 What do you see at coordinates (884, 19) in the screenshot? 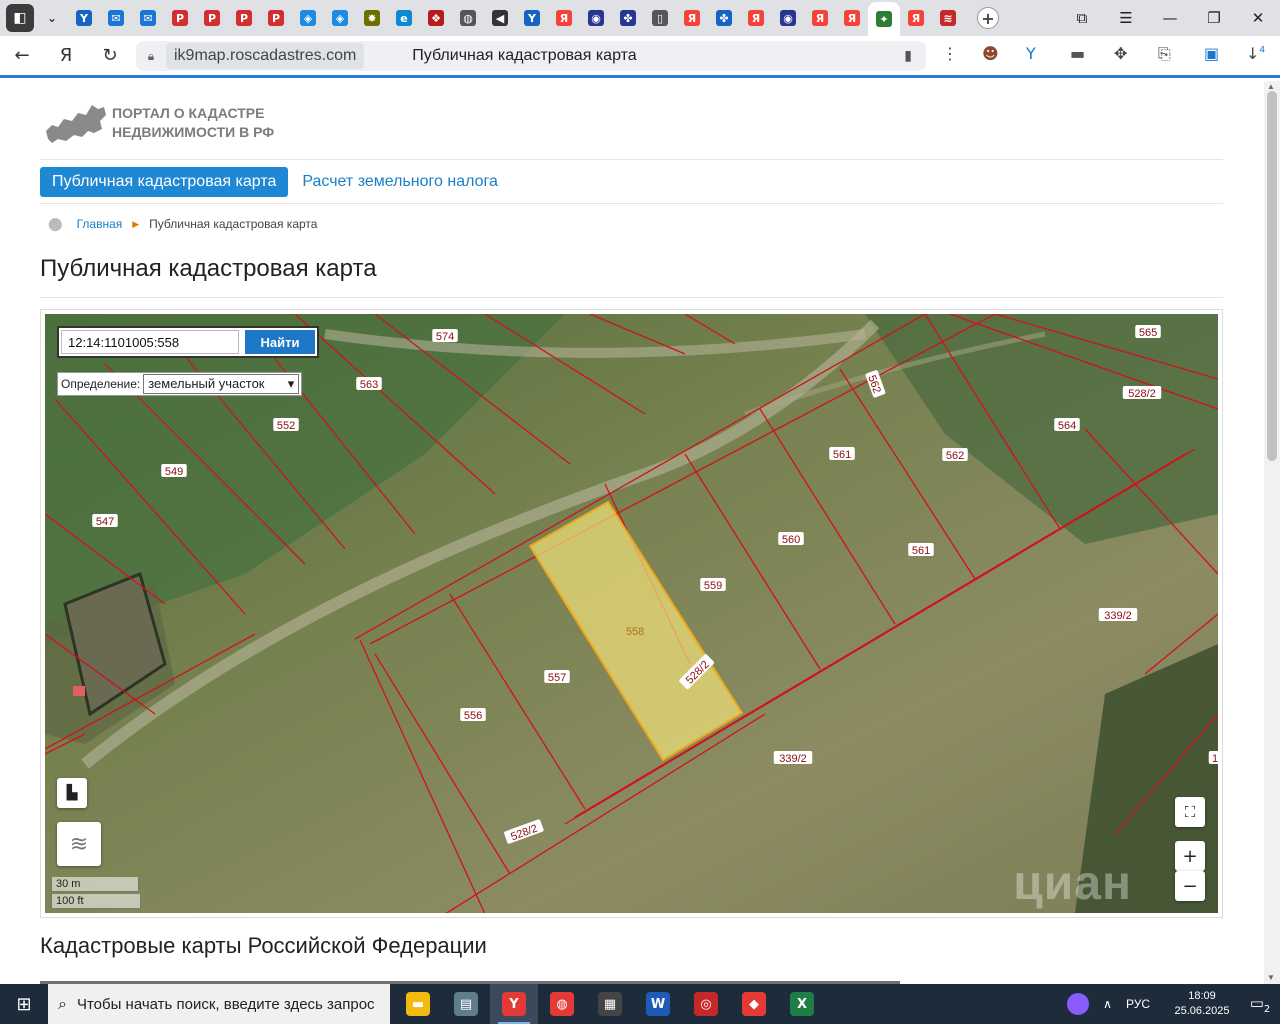
I see `browser-tab: ✦` at bounding box center [884, 19].